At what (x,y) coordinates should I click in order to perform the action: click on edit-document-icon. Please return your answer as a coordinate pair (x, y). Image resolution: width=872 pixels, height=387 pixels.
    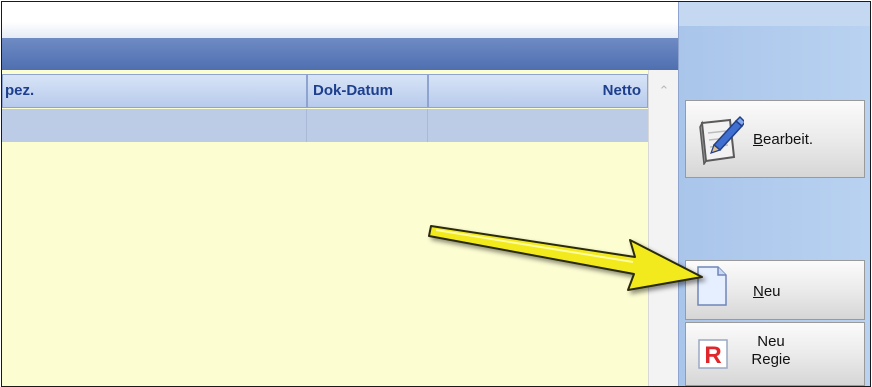
    Looking at the image, I should click on (721, 140).